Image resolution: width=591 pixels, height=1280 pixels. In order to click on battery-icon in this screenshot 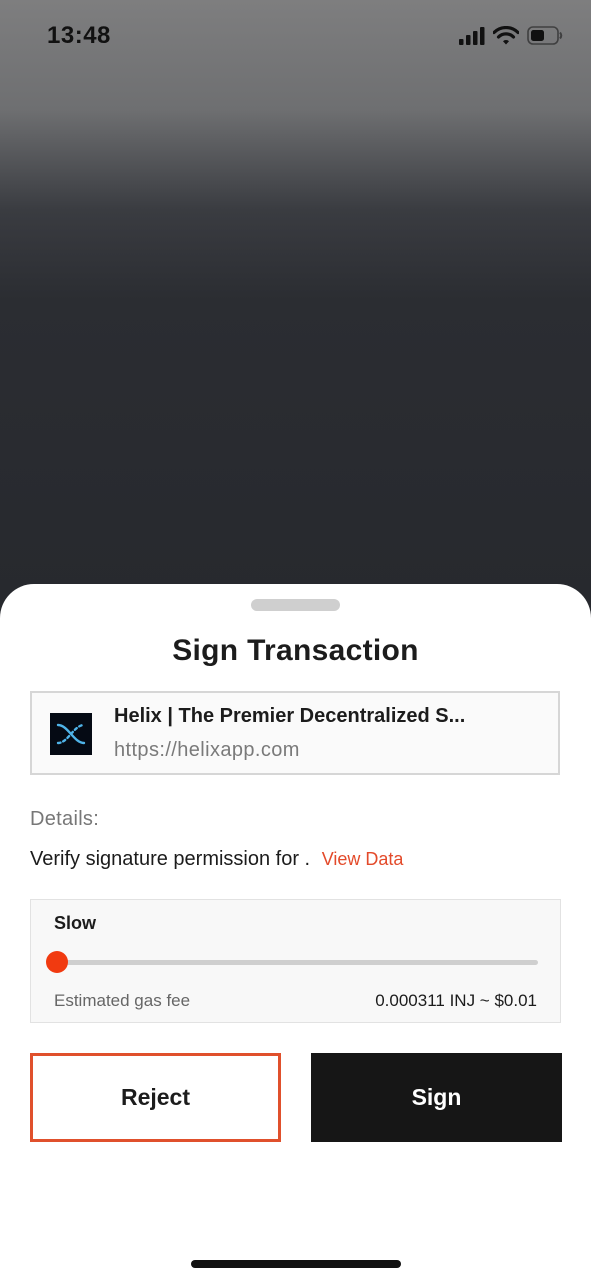, I will do `click(545, 35)`.